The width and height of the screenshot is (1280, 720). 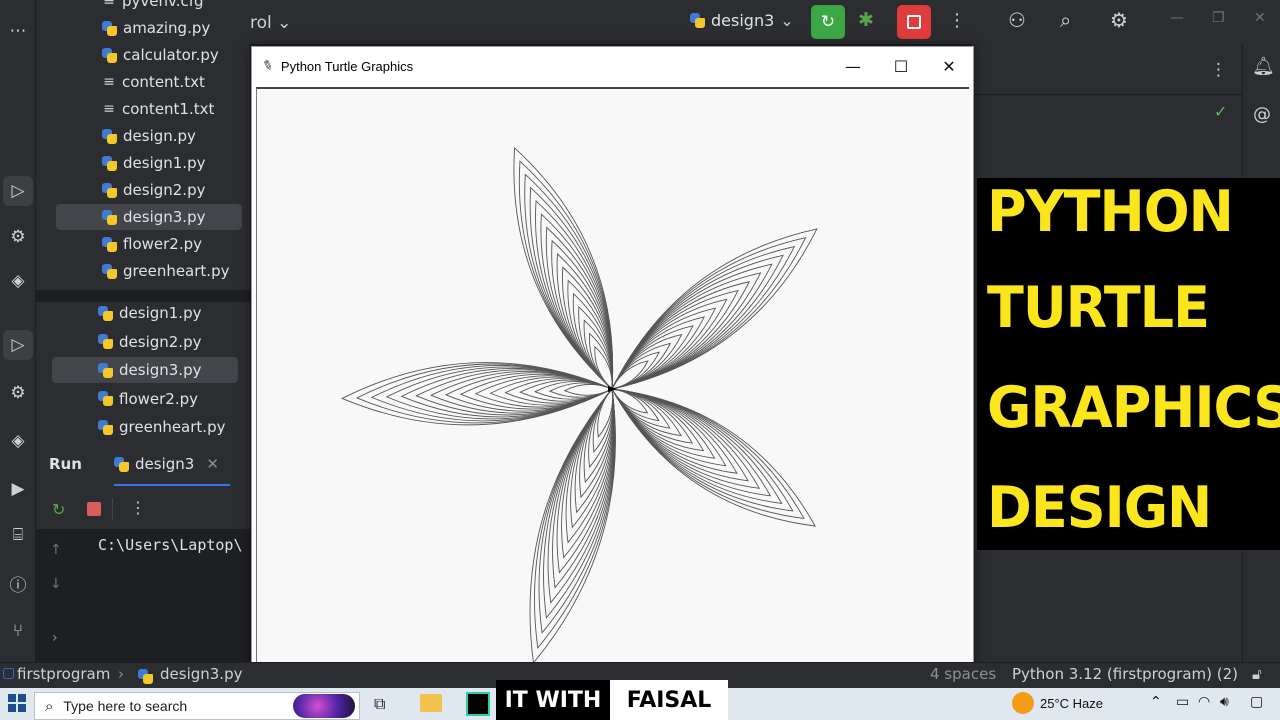 I want to click on maximize-ide-icon: ❐, so click(x=1218, y=18).